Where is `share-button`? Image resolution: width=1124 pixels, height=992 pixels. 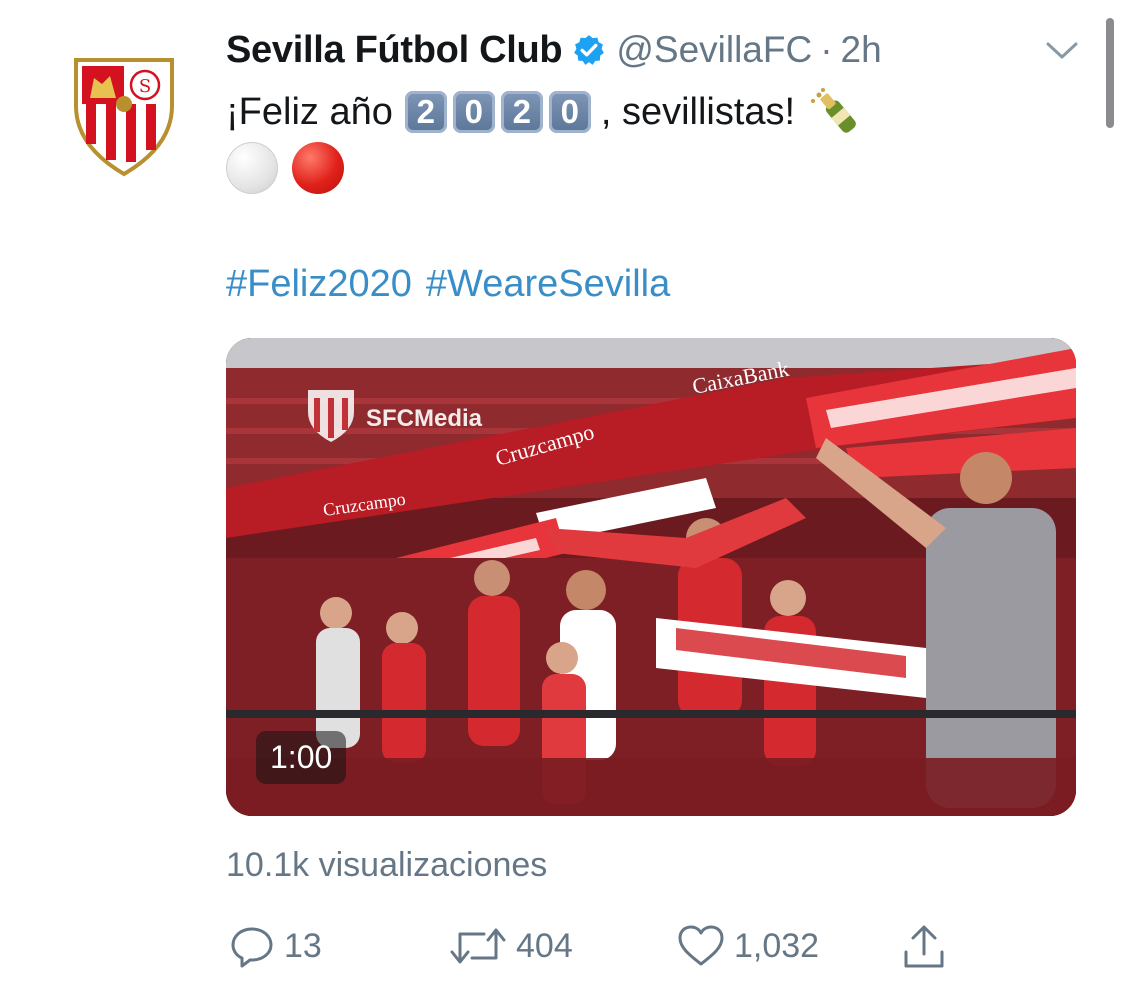 share-button is located at coordinates (928, 947).